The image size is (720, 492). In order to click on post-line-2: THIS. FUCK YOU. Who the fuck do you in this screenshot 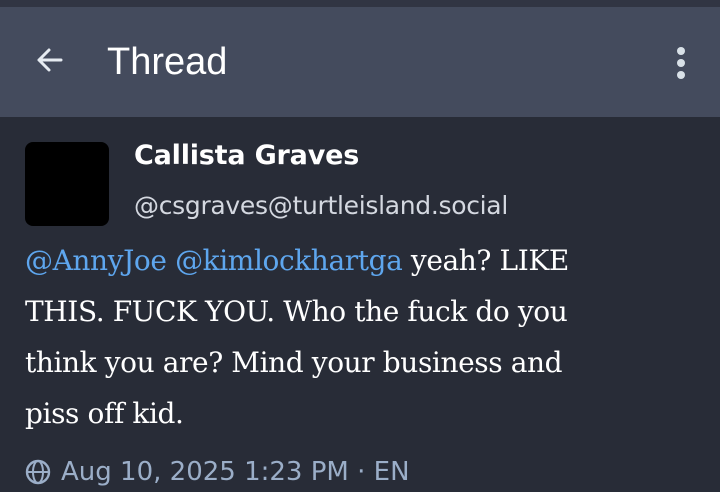, I will do `click(296, 311)`.